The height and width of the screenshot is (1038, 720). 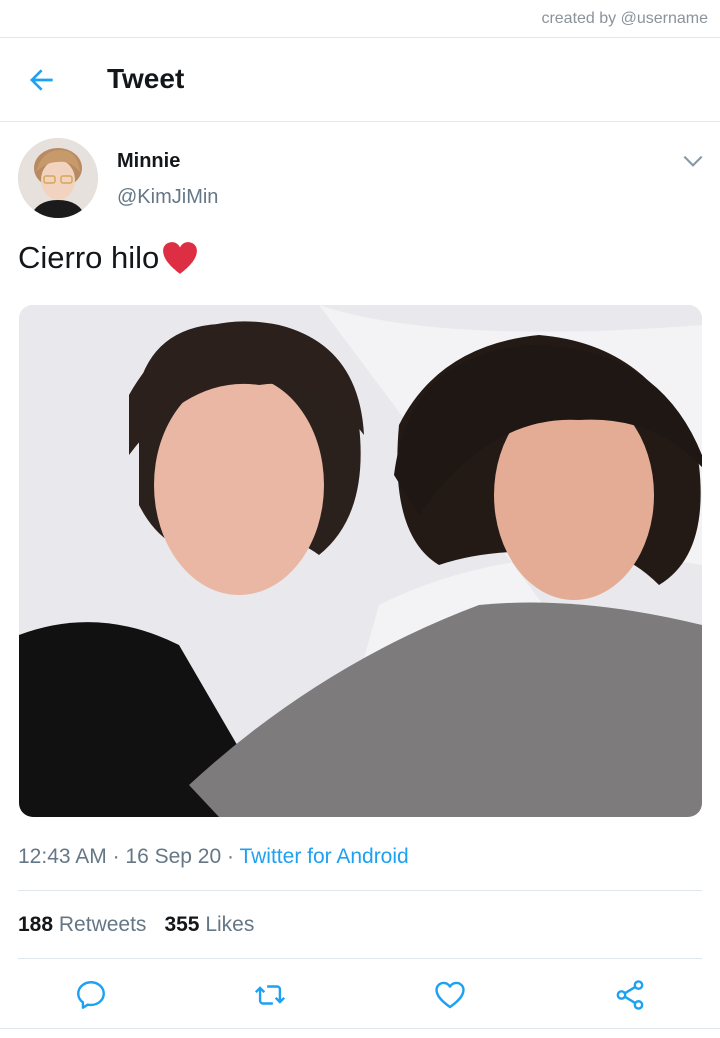 What do you see at coordinates (102, 924) in the screenshot?
I see `retweets-label: Retweets` at bounding box center [102, 924].